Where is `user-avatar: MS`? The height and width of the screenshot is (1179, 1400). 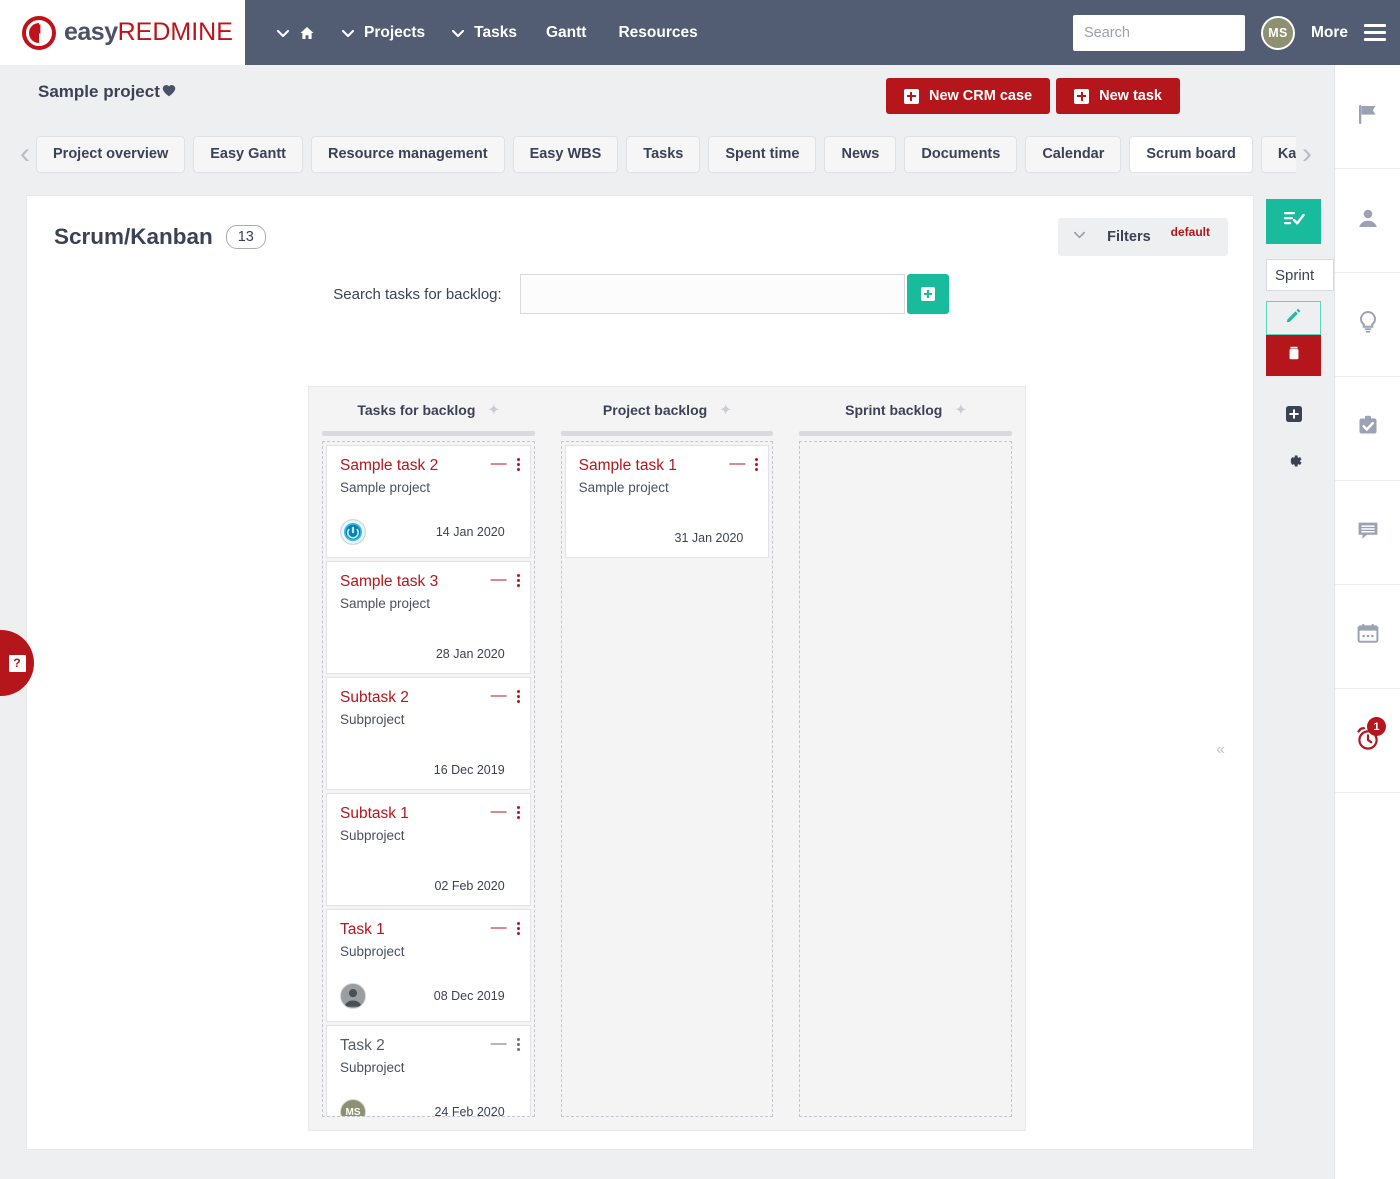 user-avatar: MS is located at coordinates (1277, 32).